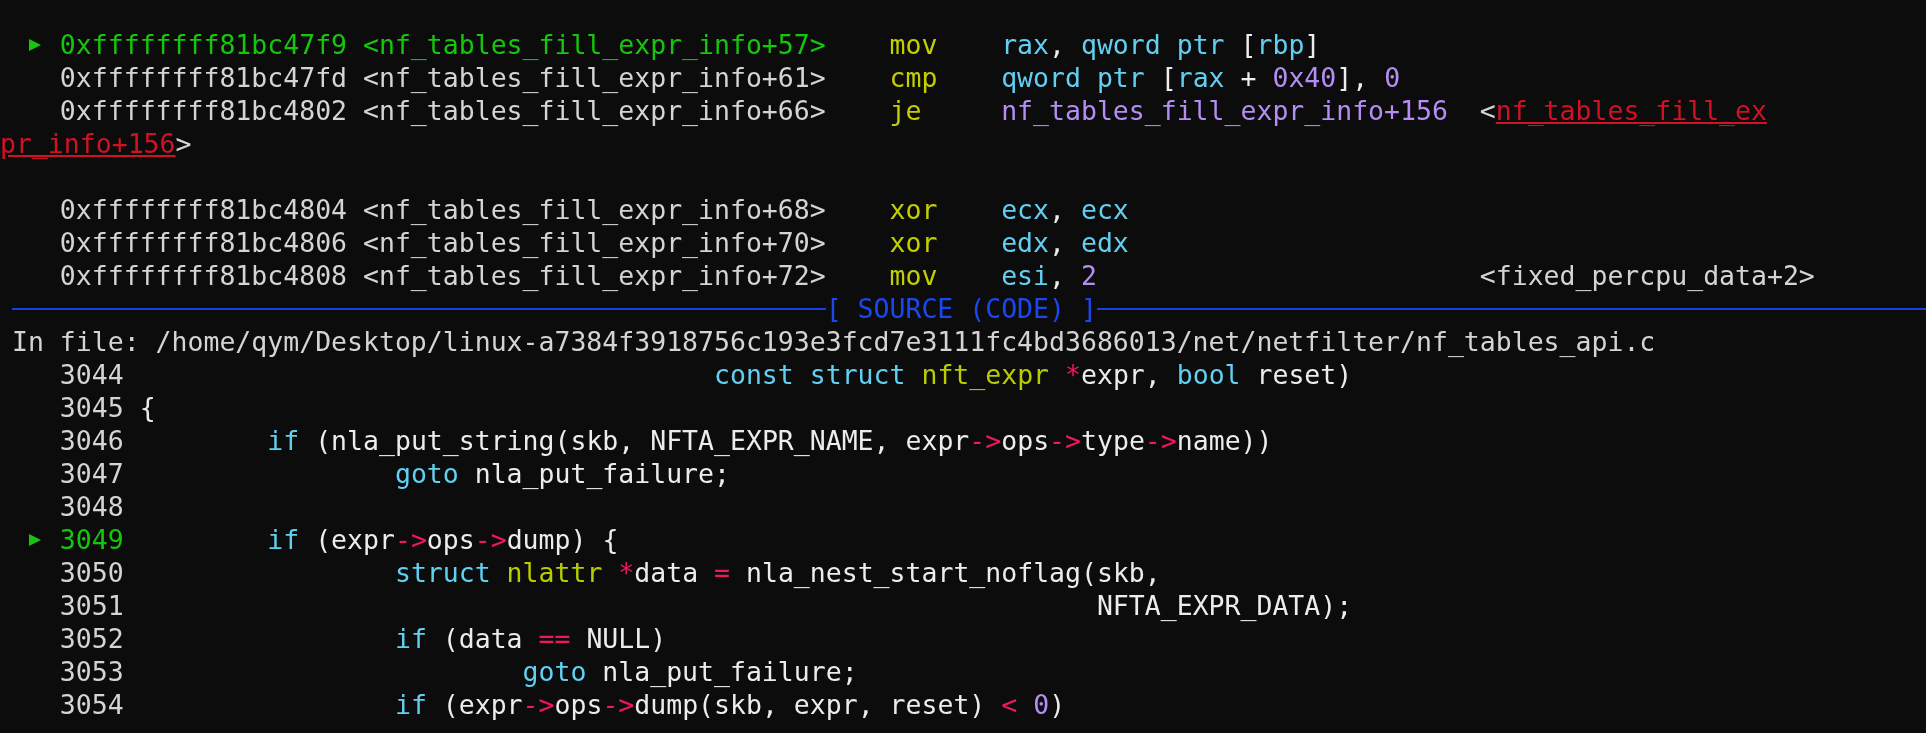 Image resolution: width=1926 pixels, height=733 pixels. Describe the element at coordinates (1161, 44) in the screenshot. I see `instruction-operands: rax, qword ptr [rbp]` at that location.